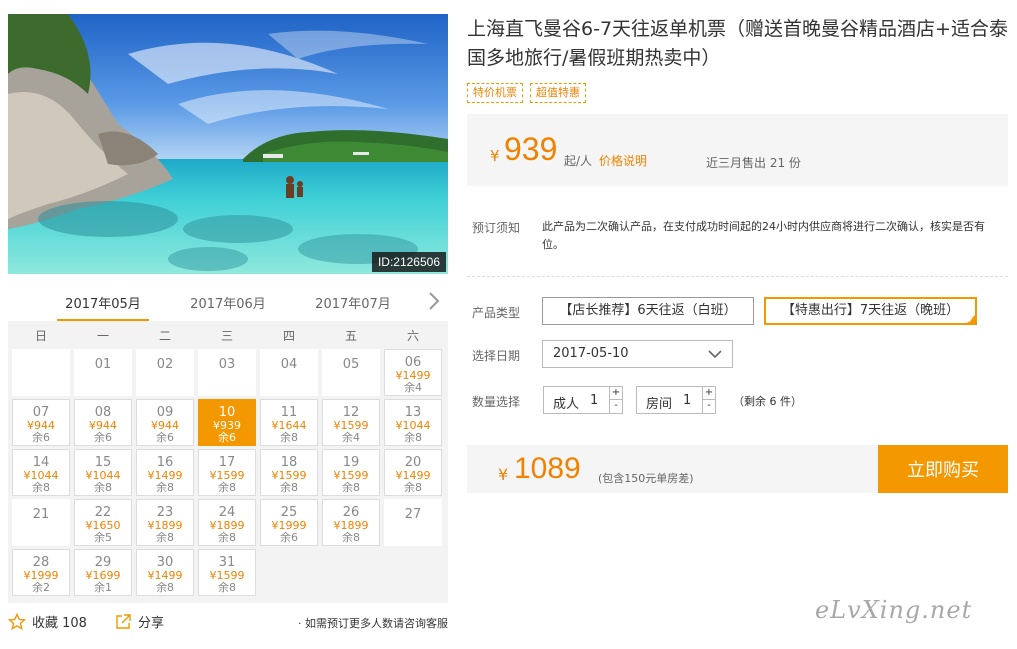 The height and width of the screenshot is (649, 1017). I want to click on buy-now-button: 立即购买, so click(943, 469).